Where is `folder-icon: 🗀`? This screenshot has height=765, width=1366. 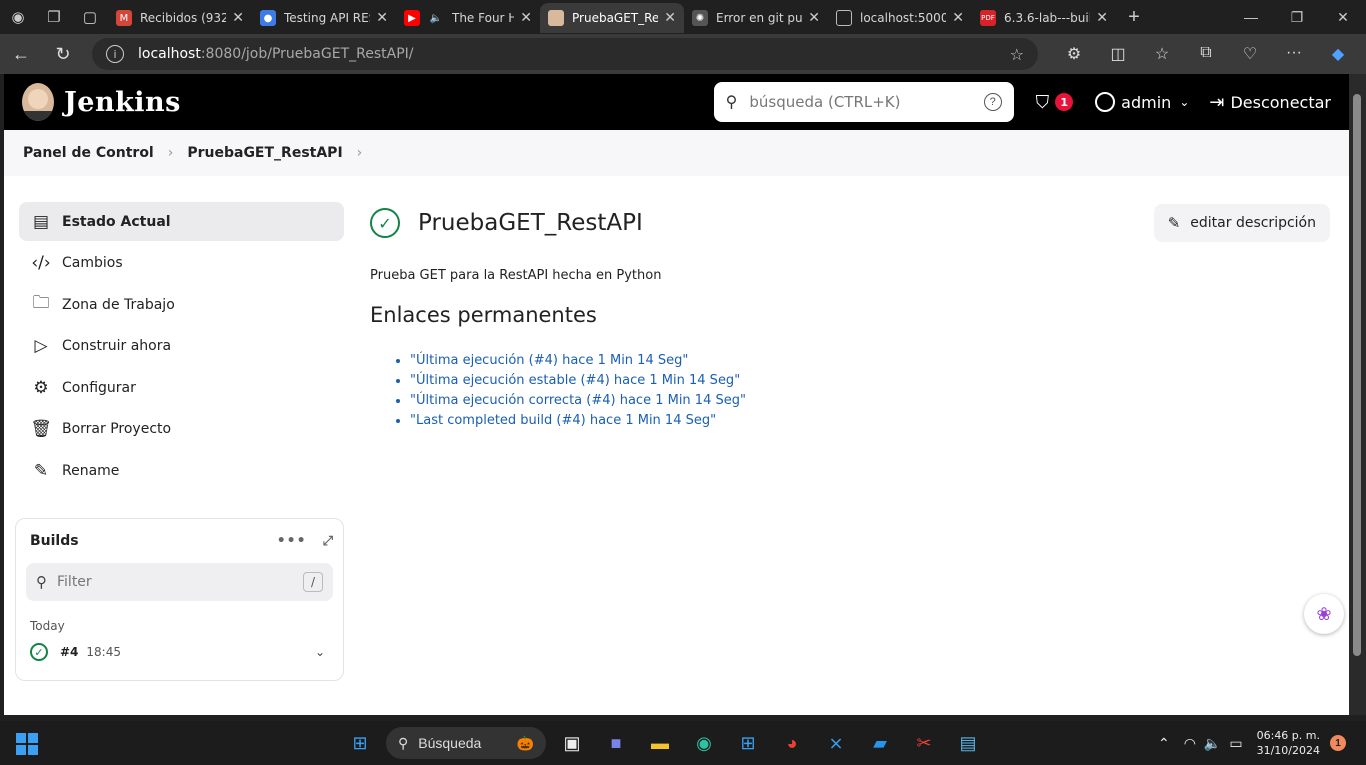
folder-icon: 🗀 is located at coordinates (41, 303).